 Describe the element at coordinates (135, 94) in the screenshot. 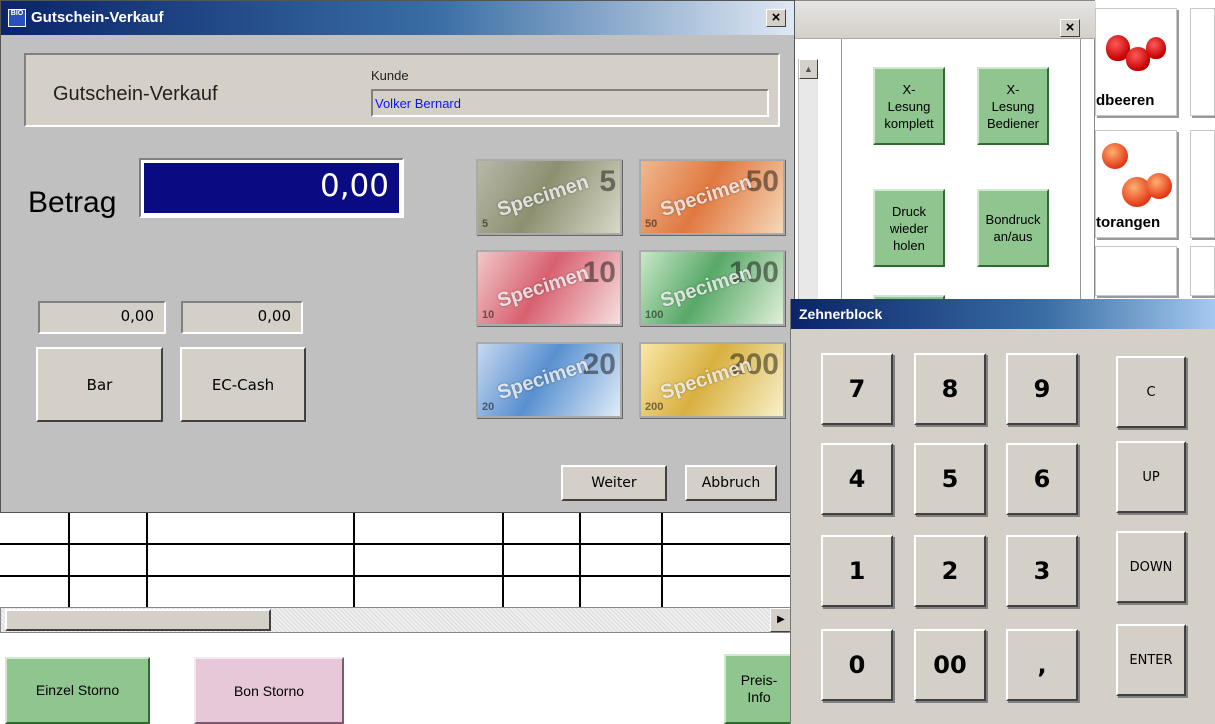

I see `page-title: Gutschein-Verkauf` at that location.